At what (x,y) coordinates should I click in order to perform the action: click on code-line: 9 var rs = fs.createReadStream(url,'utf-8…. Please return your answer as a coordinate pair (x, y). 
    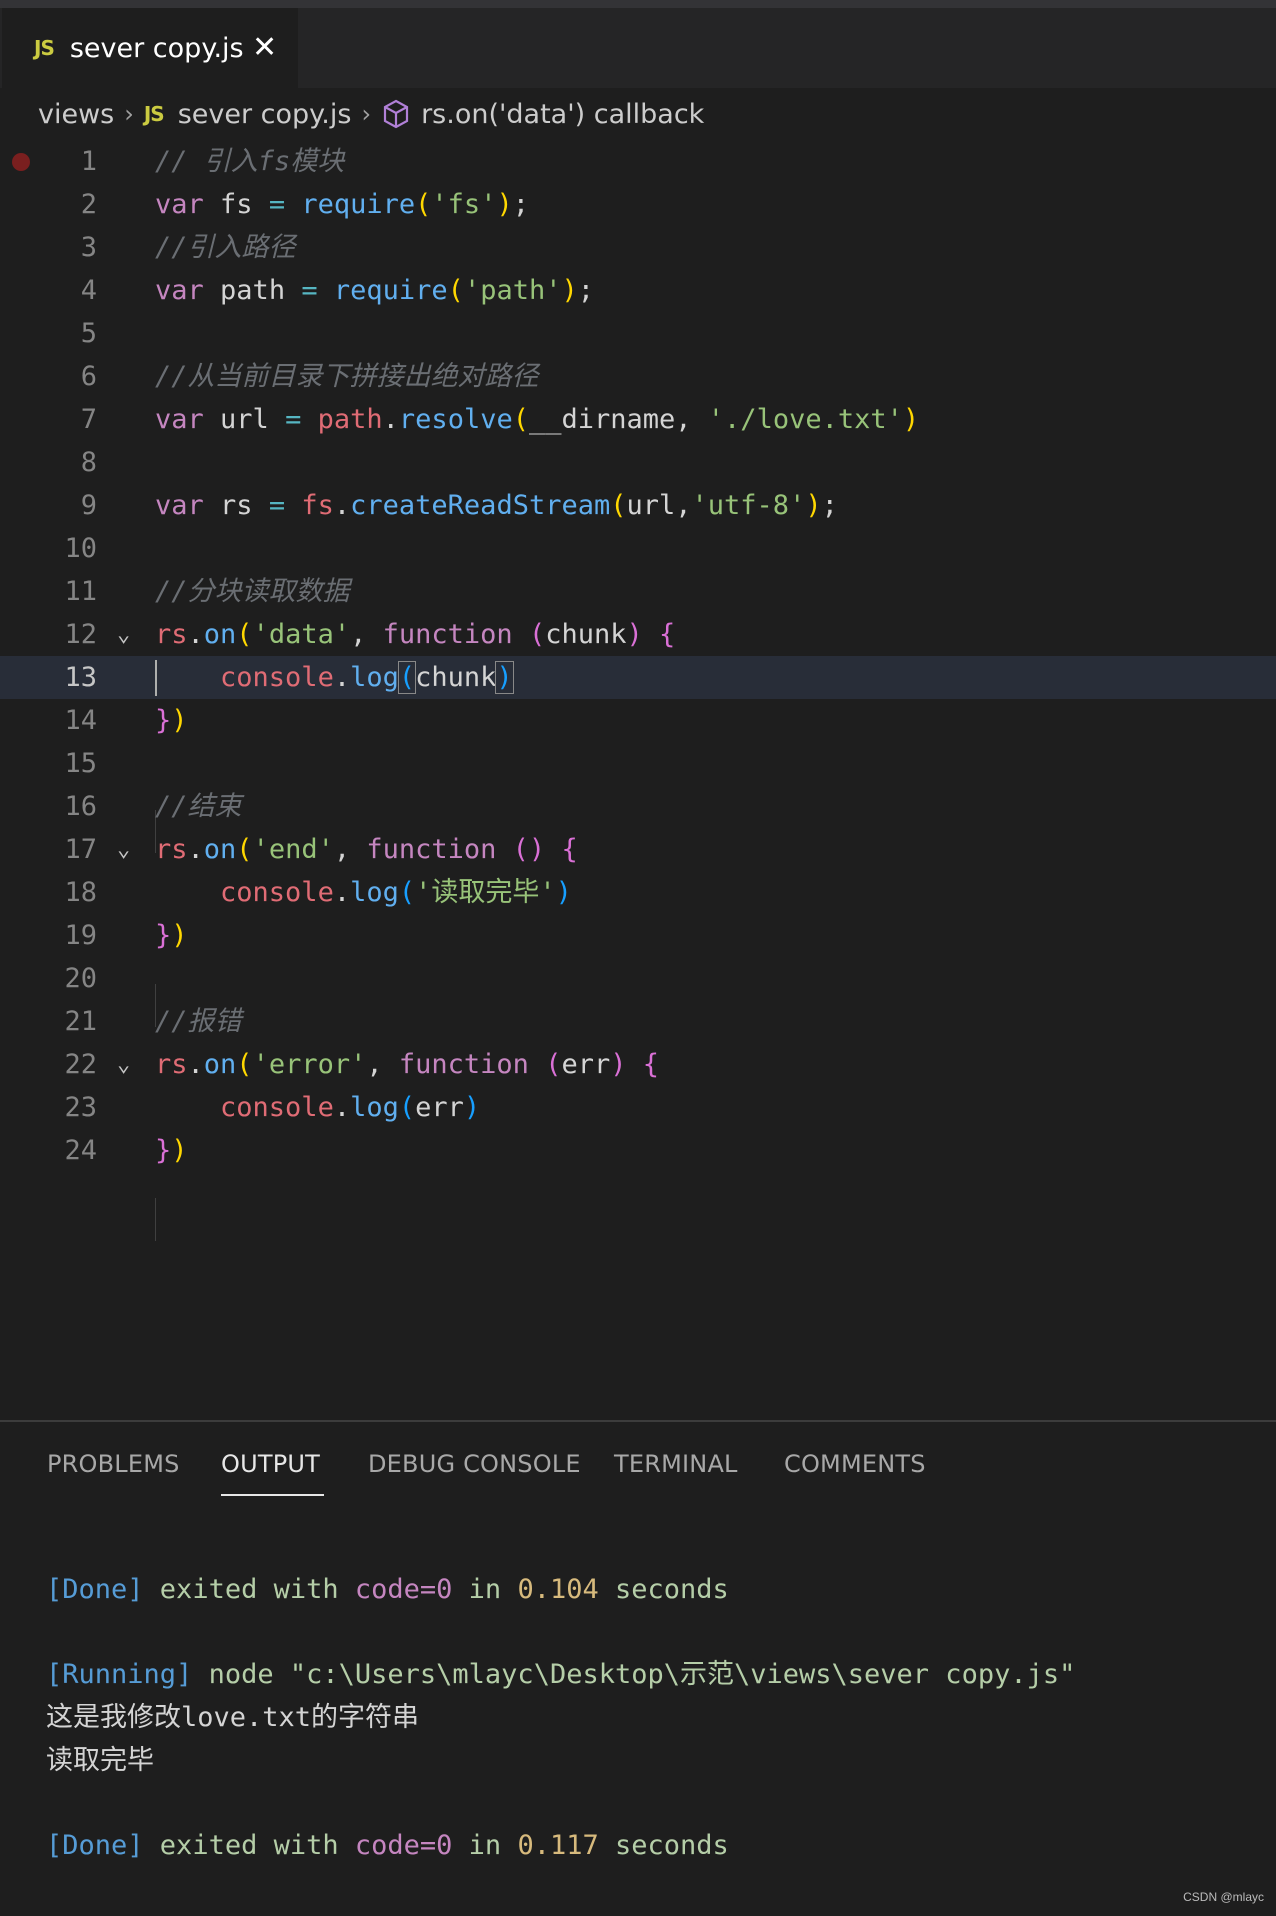
    Looking at the image, I should click on (638, 505).